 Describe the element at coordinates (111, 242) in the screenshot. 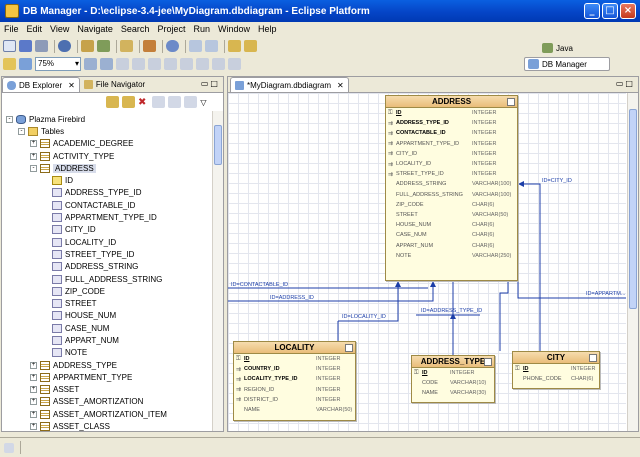

I see `tree-item: LOCALITY_ID` at that location.